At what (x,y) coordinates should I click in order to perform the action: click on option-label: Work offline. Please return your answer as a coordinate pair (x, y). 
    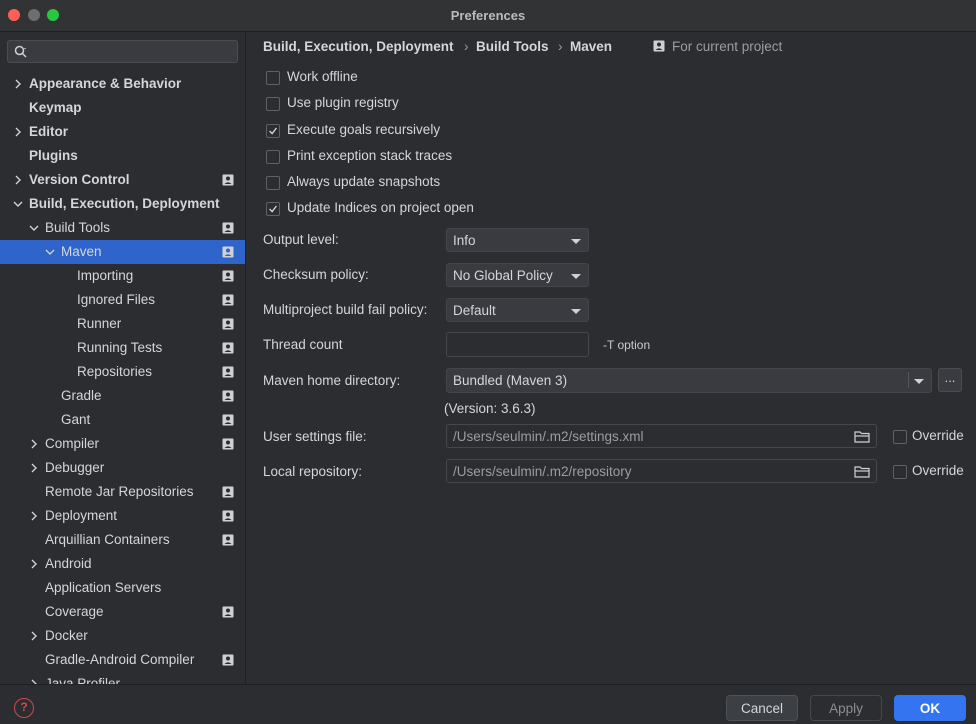
    Looking at the image, I should click on (322, 76).